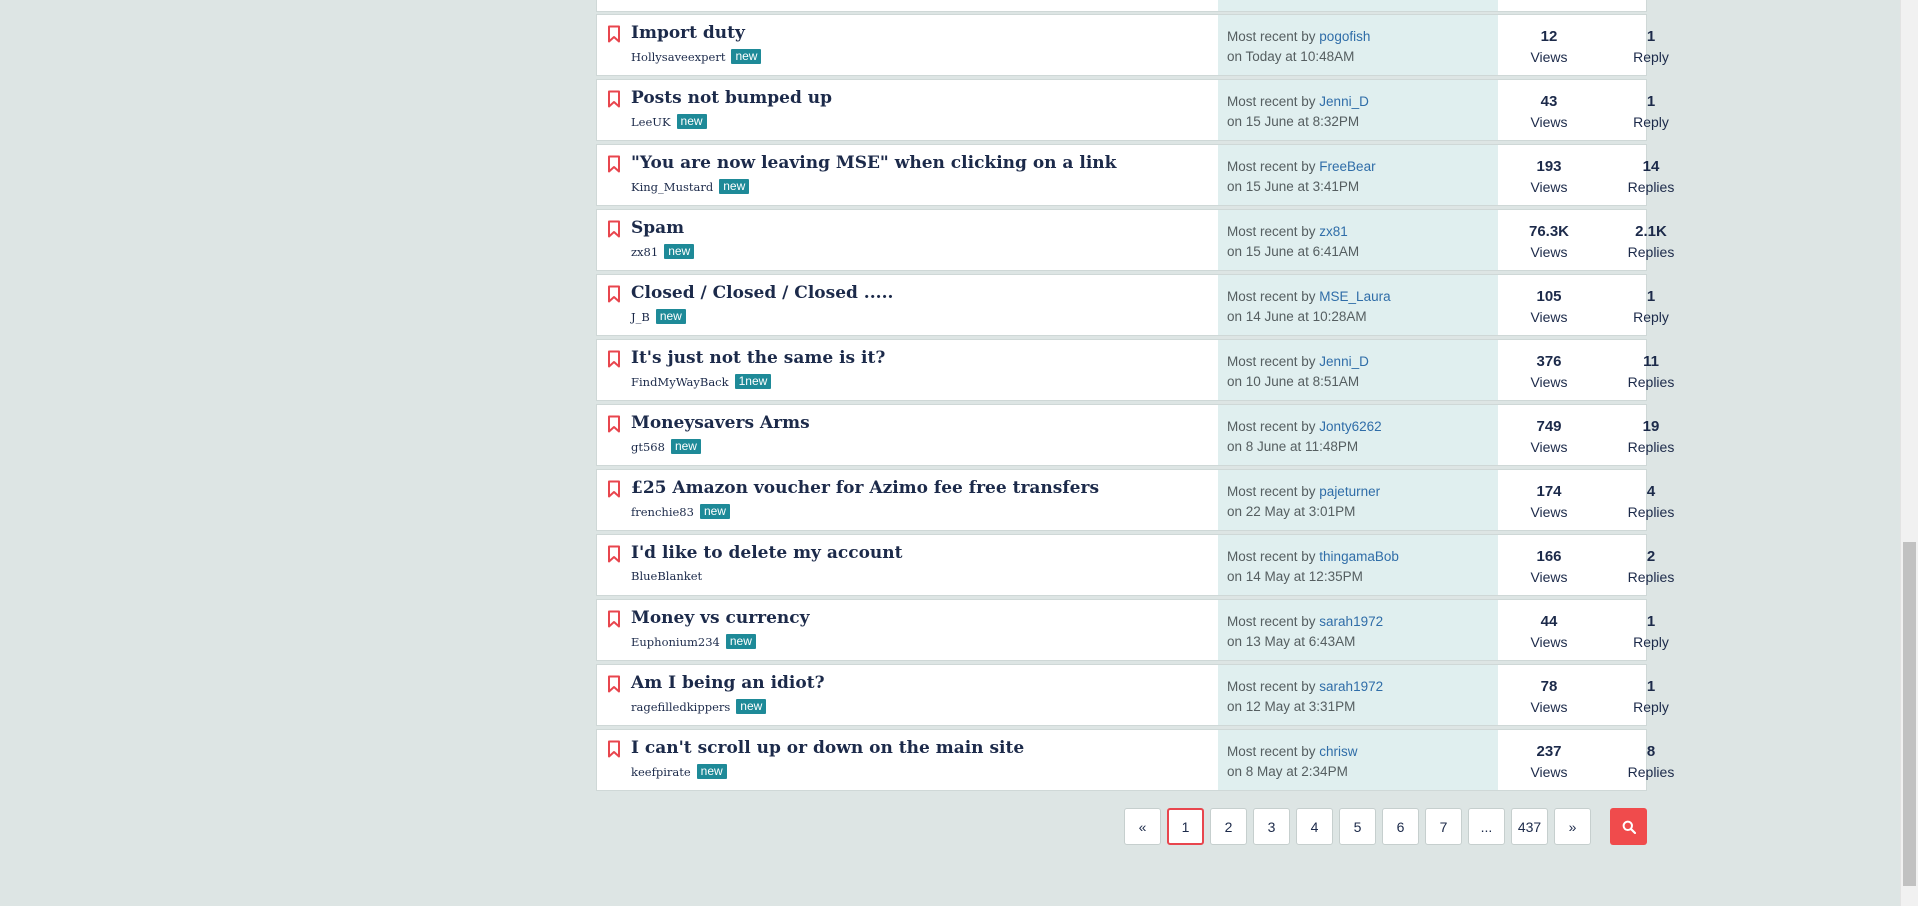 The image size is (1918, 906). Describe the element at coordinates (1350, 426) in the screenshot. I see `most-recent-user: Jonty6262` at that location.